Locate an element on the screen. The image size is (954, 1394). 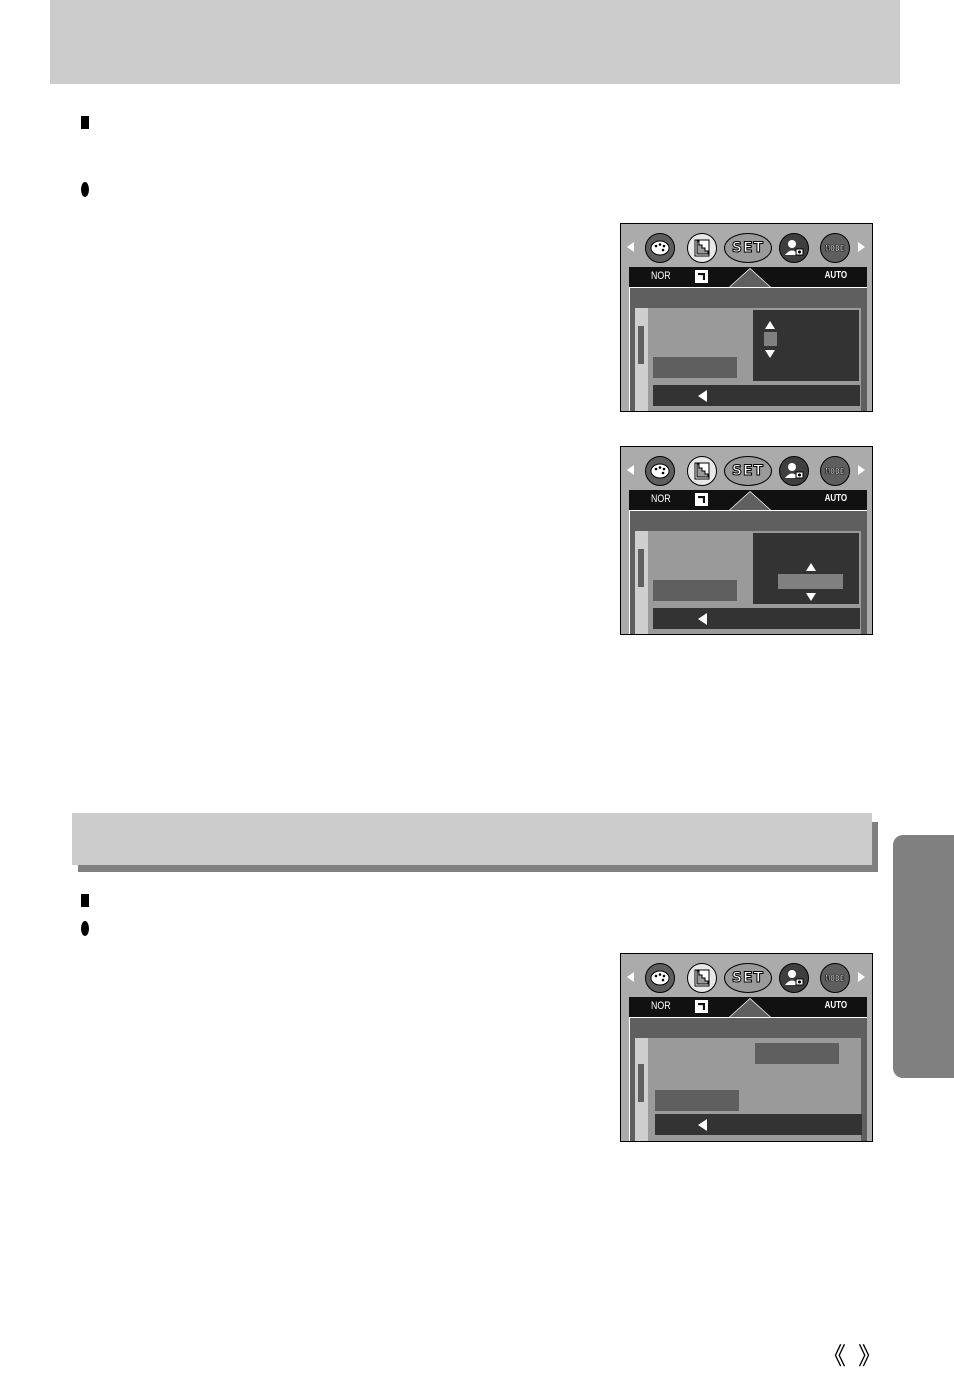
header-band is located at coordinates (475, 42).